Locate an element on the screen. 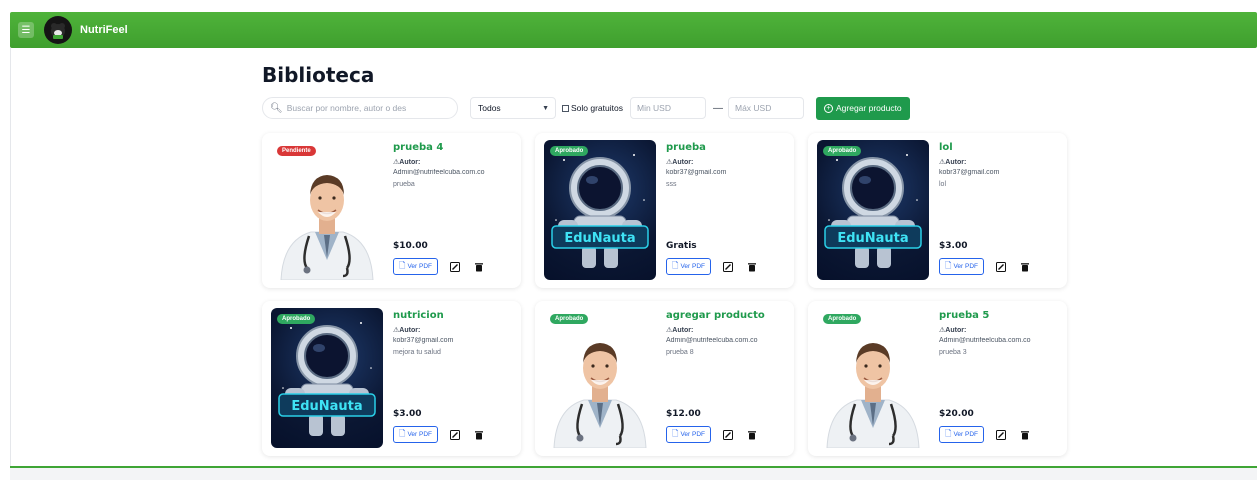 This screenshot has width=1257, height=480. free-only-label: Solo gratuitos is located at coordinates (597, 108).